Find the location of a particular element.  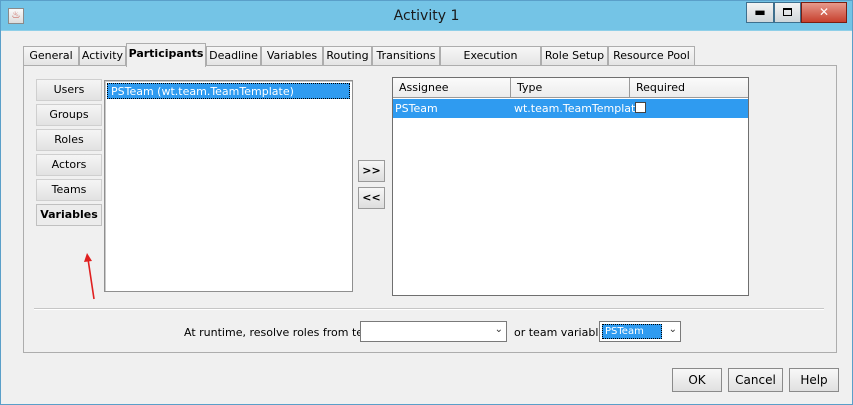

table-row: PSTeam wt.team.TeamTemplate is located at coordinates (570, 108).